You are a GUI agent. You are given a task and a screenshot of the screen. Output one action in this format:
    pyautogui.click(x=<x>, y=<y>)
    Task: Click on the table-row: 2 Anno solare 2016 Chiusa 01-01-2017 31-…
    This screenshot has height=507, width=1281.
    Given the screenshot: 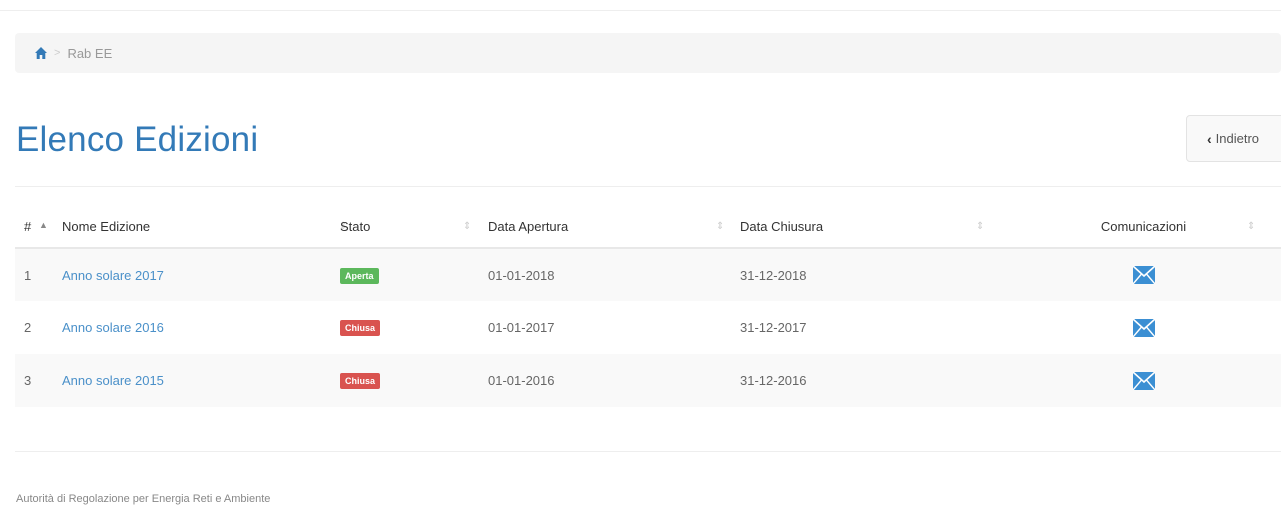 What is the action you would take?
    pyautogui.click(x=648, y=327)
    